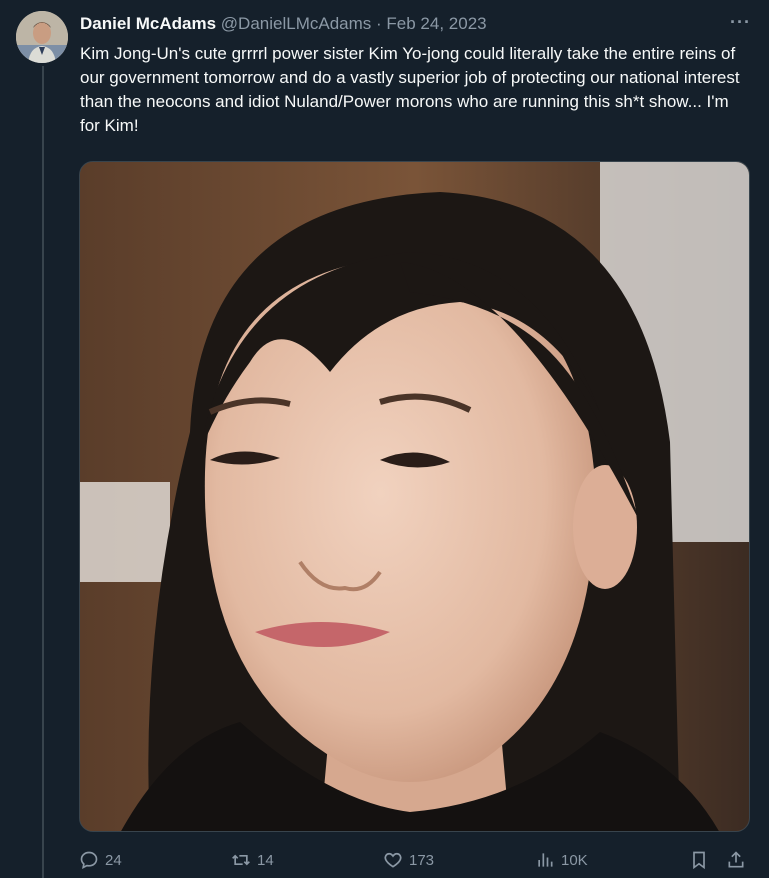 The width and height of the screenshot is (769, 878). What do you see at coordinates (43, 472) in the screenshot?
I see `thread-line` at bounding box center [43, 472].